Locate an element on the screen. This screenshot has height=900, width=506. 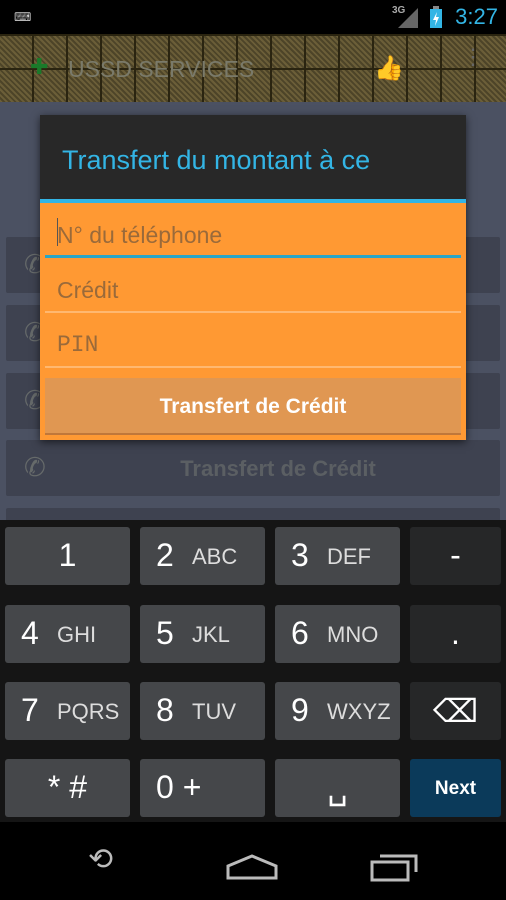
clock: 3:27 is located at coordinates (476, 16).